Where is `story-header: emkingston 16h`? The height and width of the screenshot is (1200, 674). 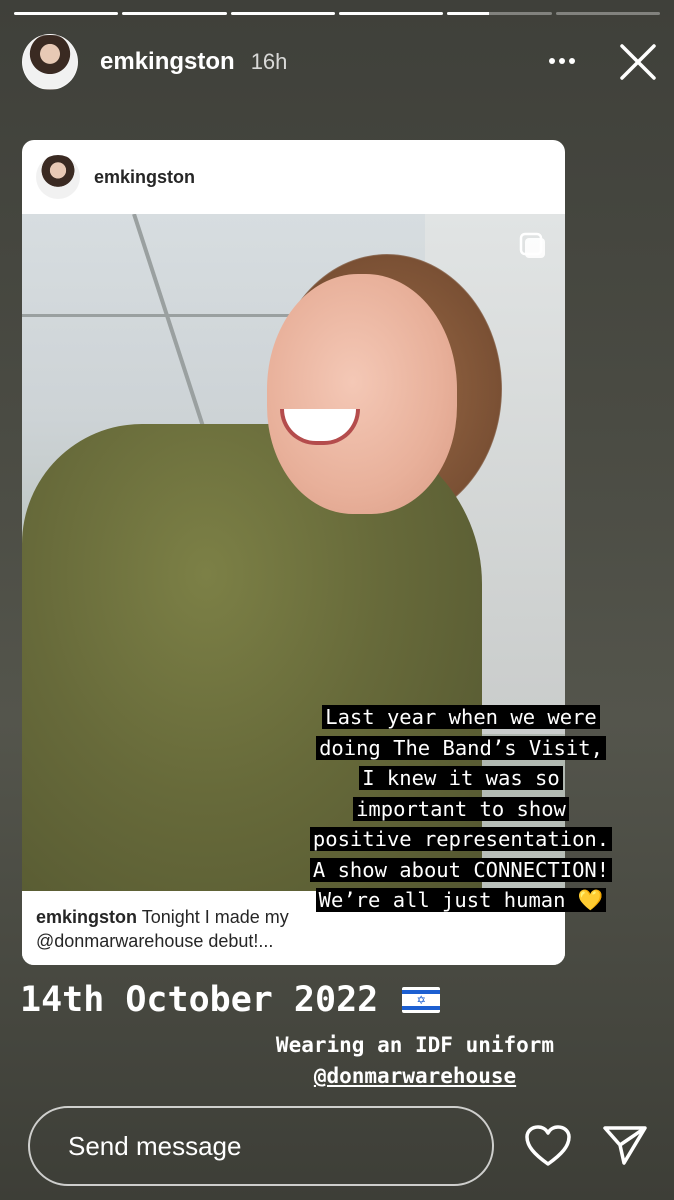
story-header: emkingston 16h is located at coordinates (341, 62).